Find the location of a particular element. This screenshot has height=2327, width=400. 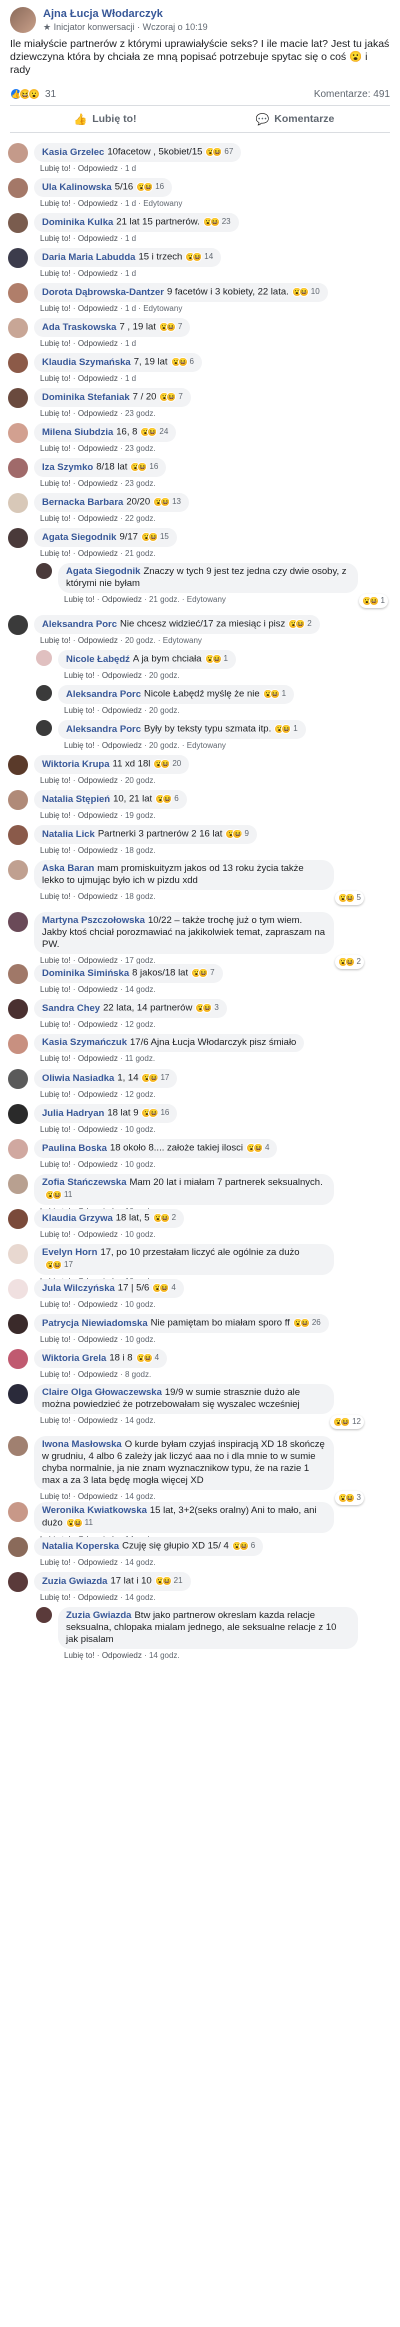

commenter-name: Natalia Koperska is located at coordinates (80, 1546).